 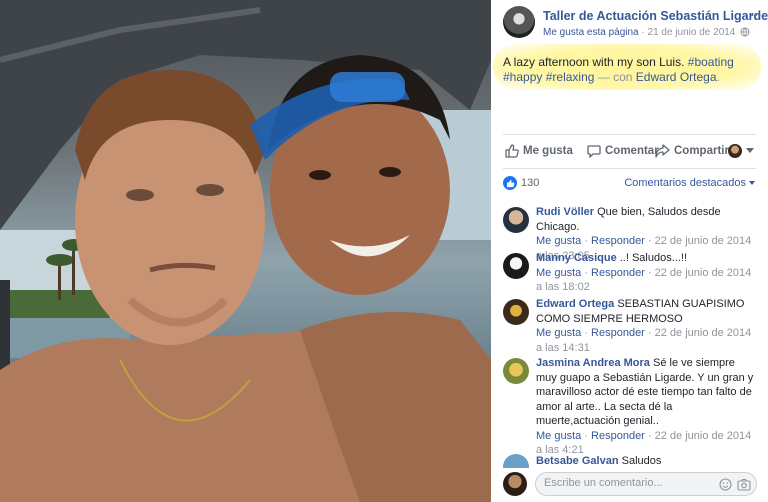 What do you see at coordinates (570, 77) in the screenshot?
I see `hashtag-relaxing: #relaxing` at bounding box center [570, 77].